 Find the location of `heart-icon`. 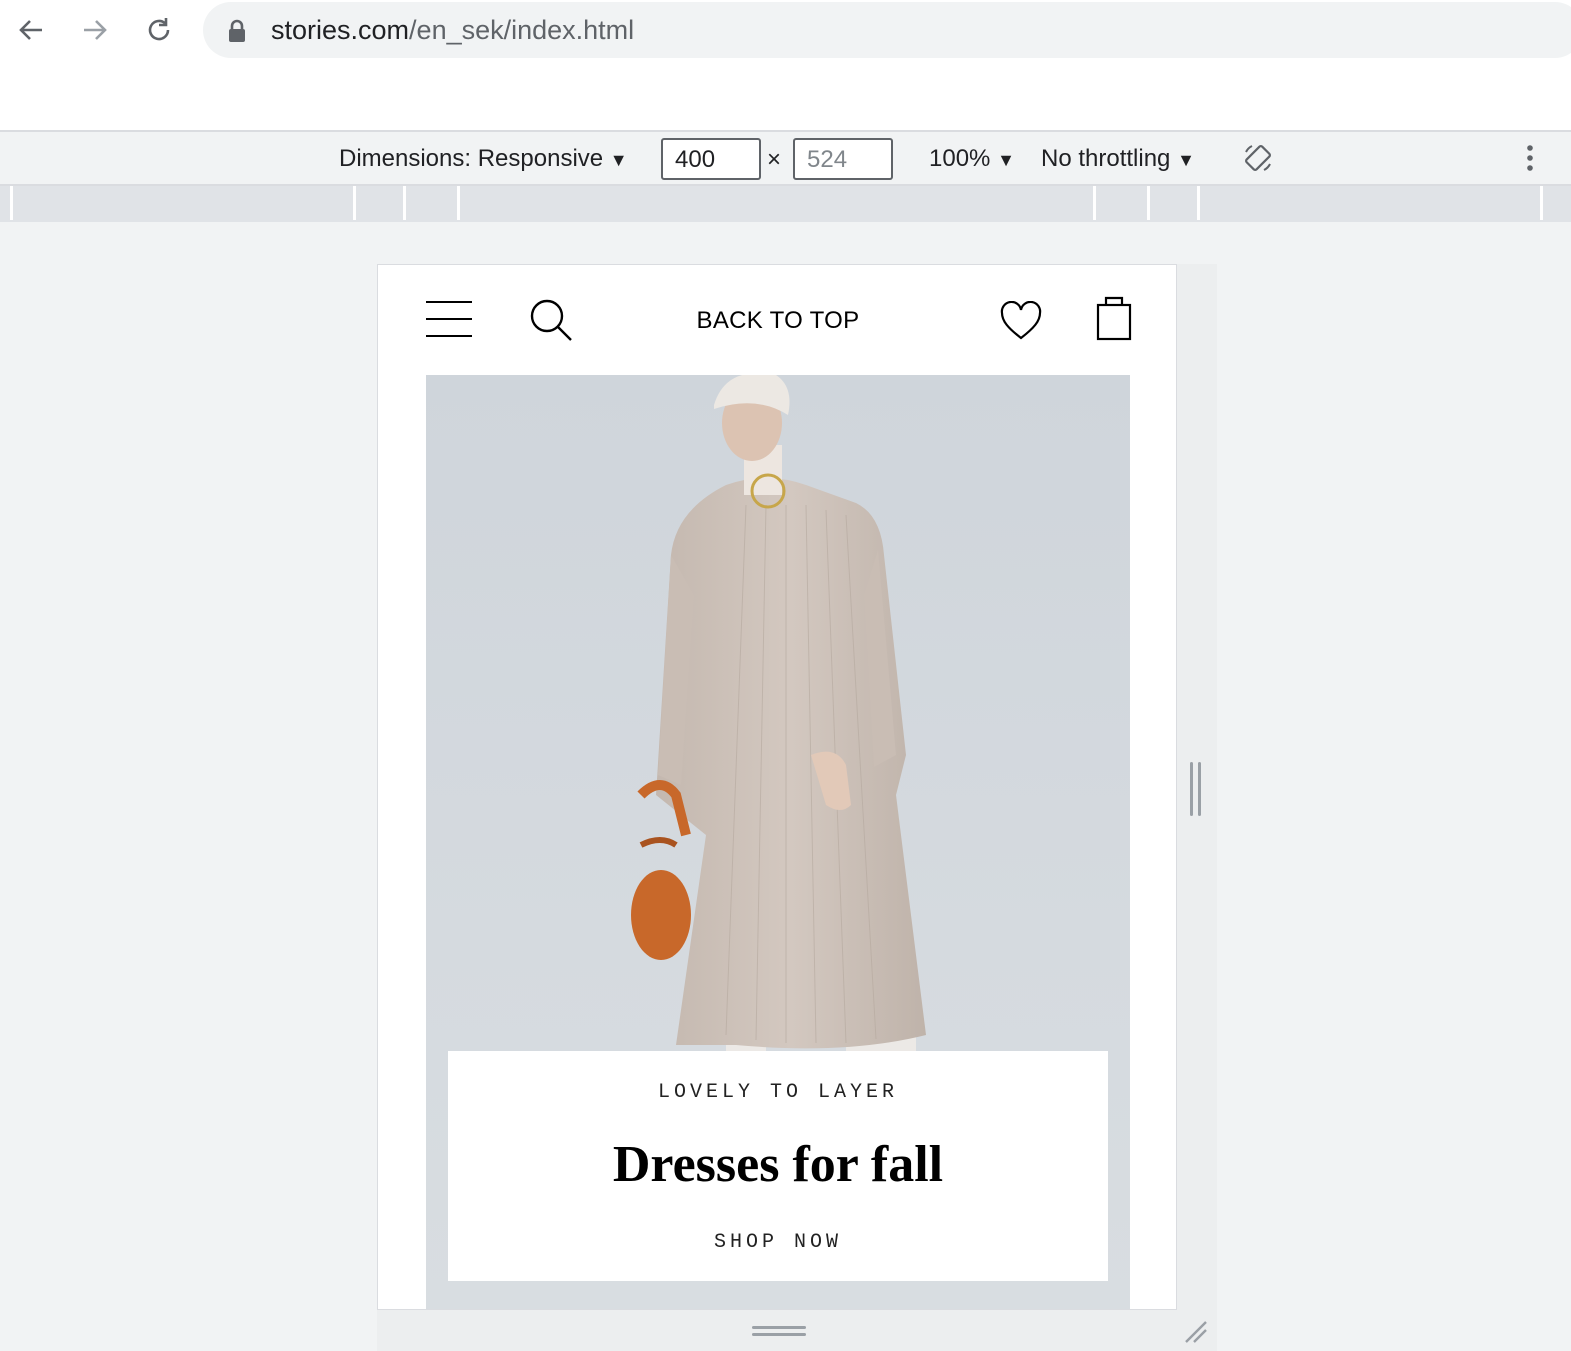

heart-icon is located at coordinates (1021, 321).